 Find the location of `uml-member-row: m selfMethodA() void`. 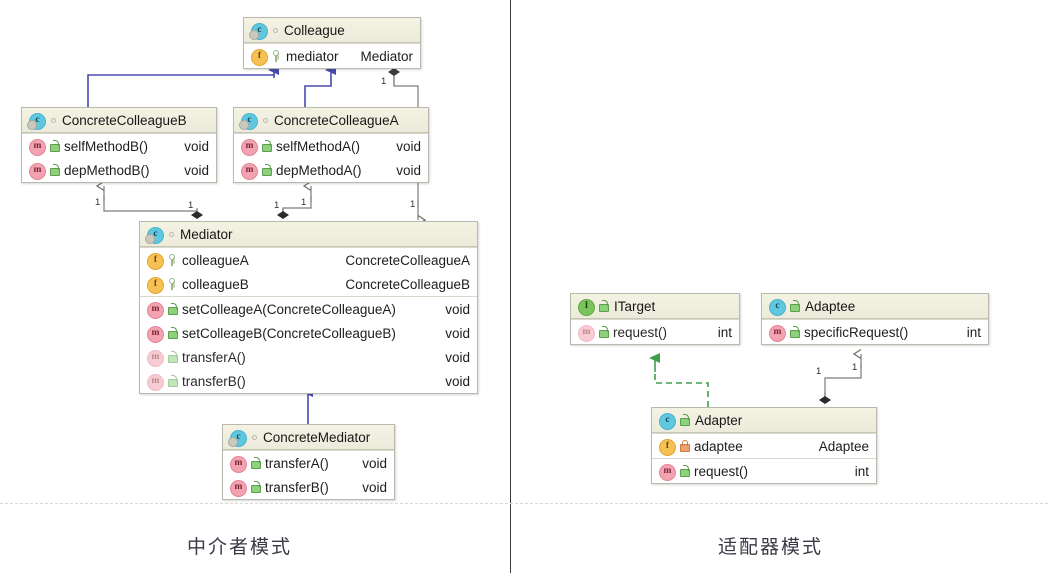

uml-member-row: m selfMethodA() void is located at coordinates (331, 146).